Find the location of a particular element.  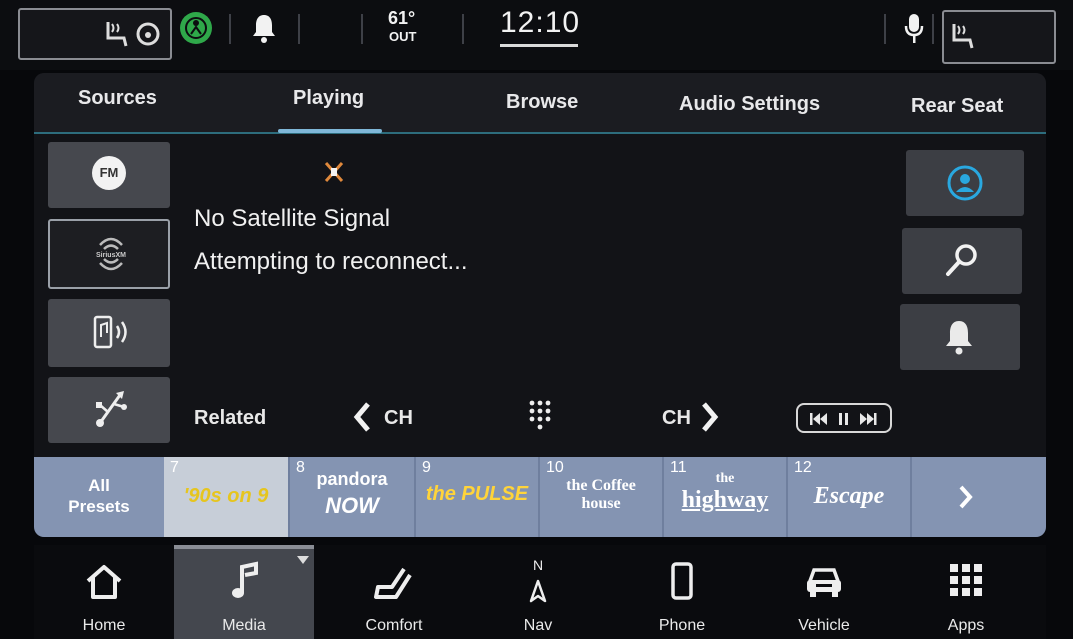

preset-logo: NOW is located at coordinates (352, 505).